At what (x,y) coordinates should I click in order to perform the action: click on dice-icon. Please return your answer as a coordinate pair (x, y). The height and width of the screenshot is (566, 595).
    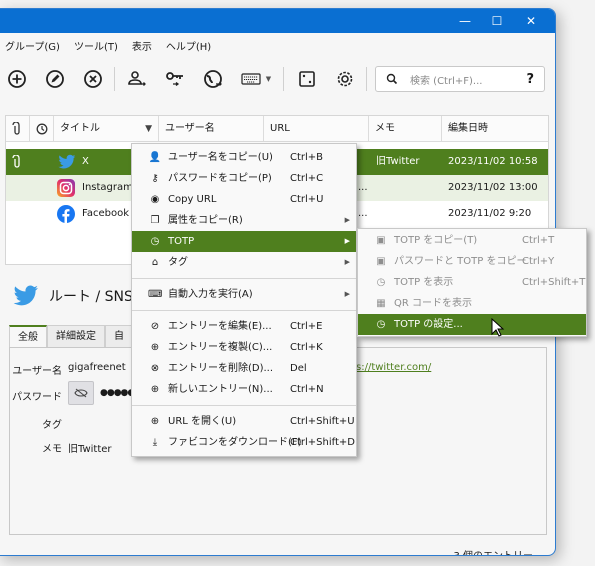
    Looking at the image, I should click on (307, 79).